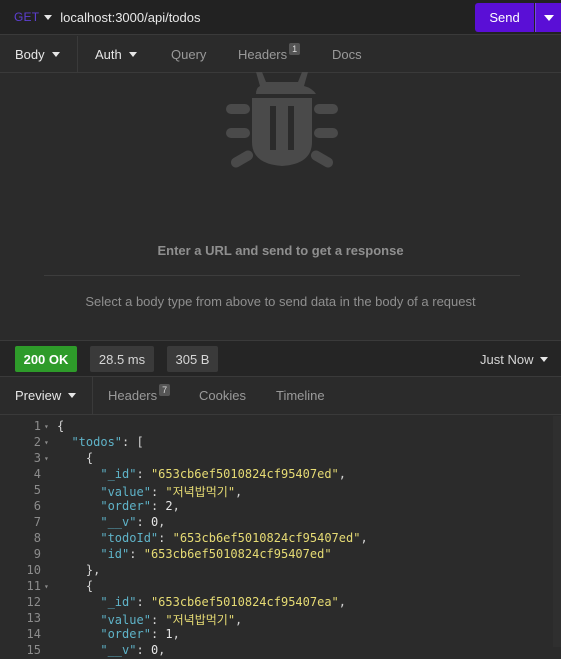 This screenshot has width=561, height=659. What do you see at coordinates (280, 507) in the screenshot?
I see `code-line: 6 "order": 2,` at bounding box center [280, 507].